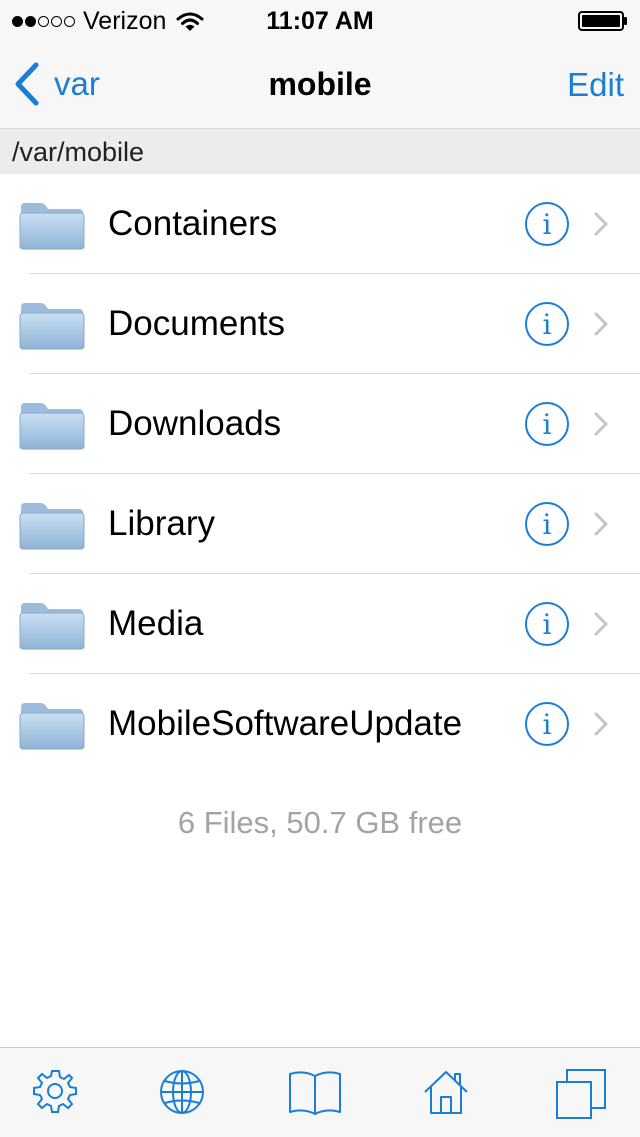 This screenshot has width=640, height=1137. I want to click on navigation-bar: var mobile Edit, so click(320, 84).